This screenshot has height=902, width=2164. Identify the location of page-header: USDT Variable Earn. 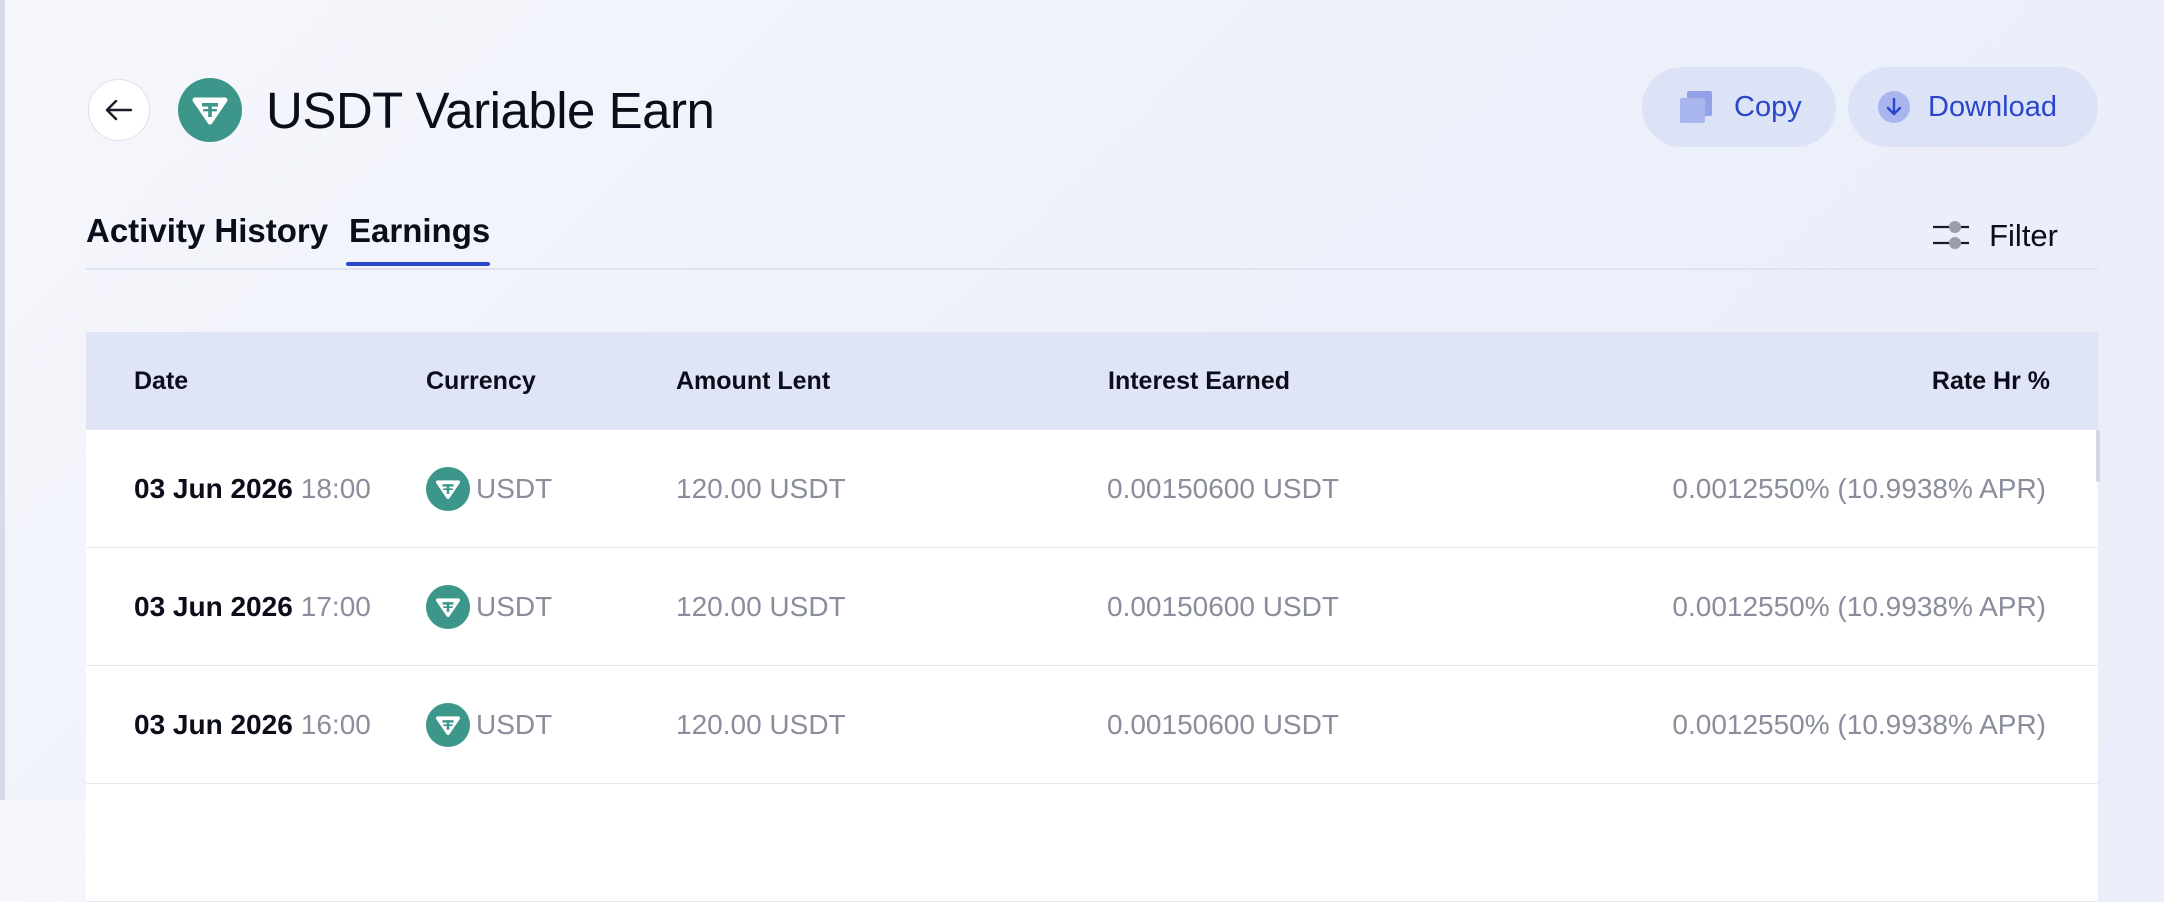
(401, 110).